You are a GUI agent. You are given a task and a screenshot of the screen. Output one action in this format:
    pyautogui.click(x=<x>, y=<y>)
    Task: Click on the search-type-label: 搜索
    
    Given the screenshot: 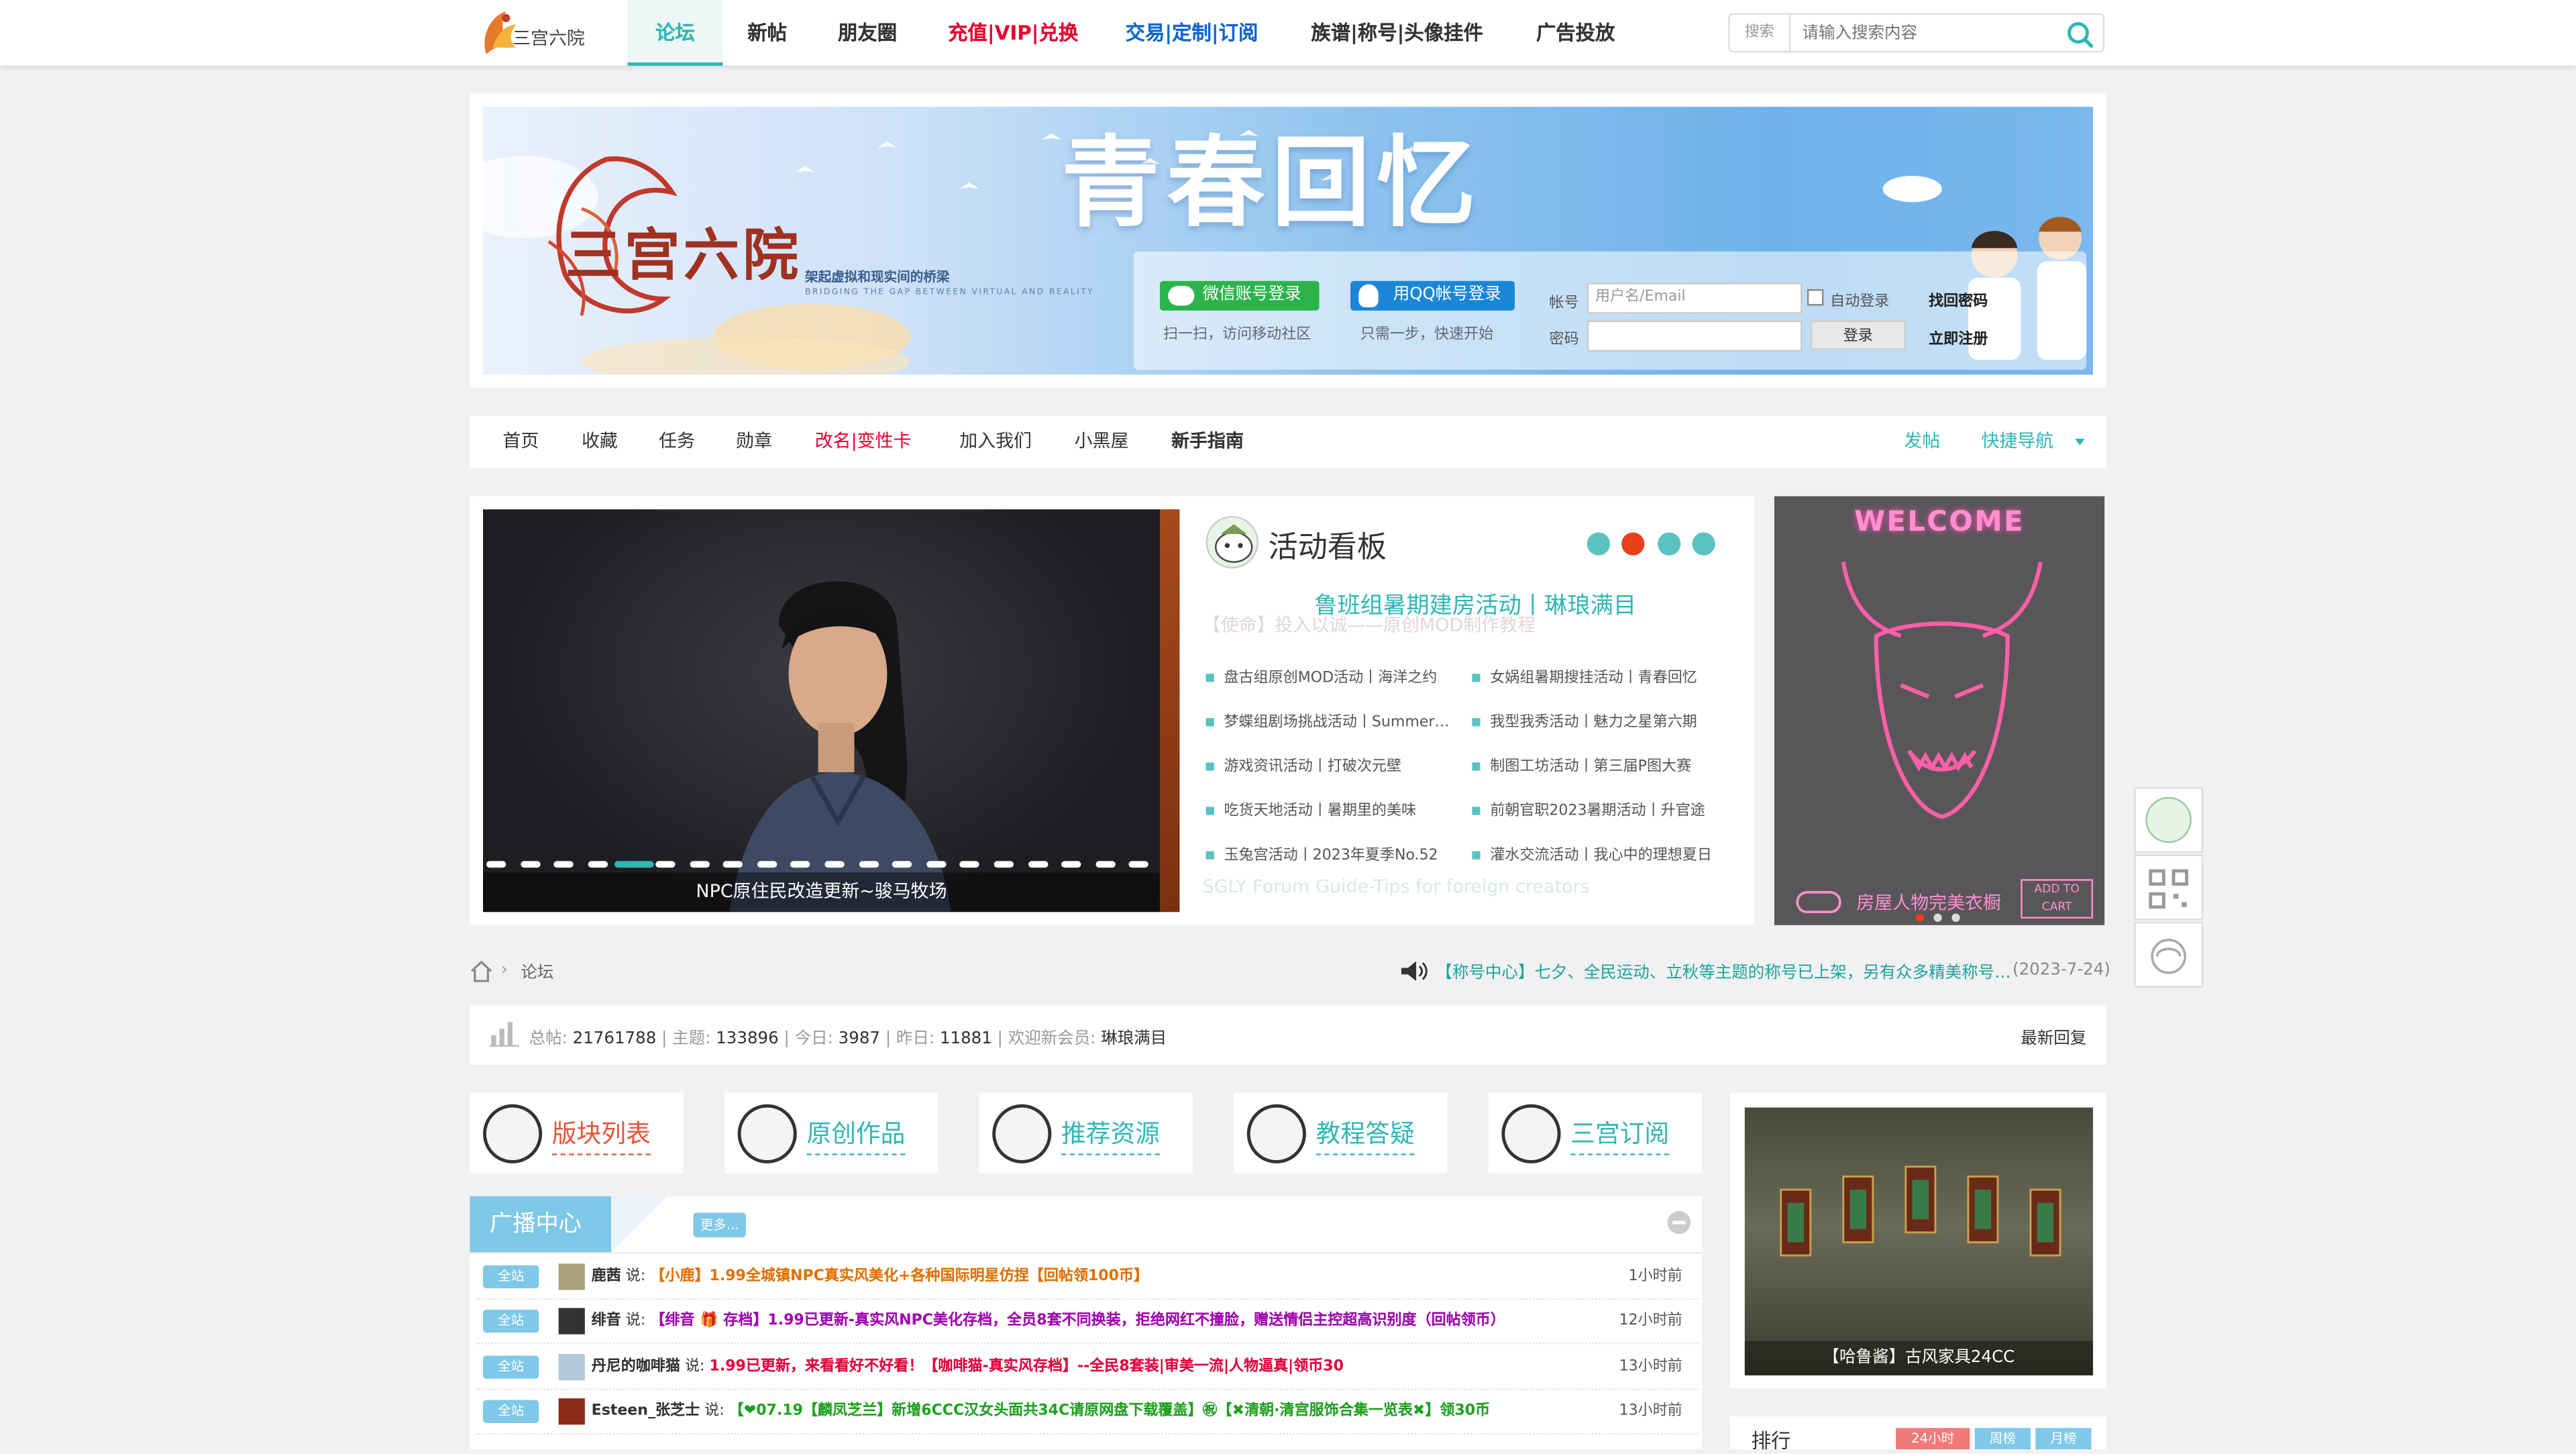 What is the action you would take?
    pyautogui.click(x=1760, y=33)
    